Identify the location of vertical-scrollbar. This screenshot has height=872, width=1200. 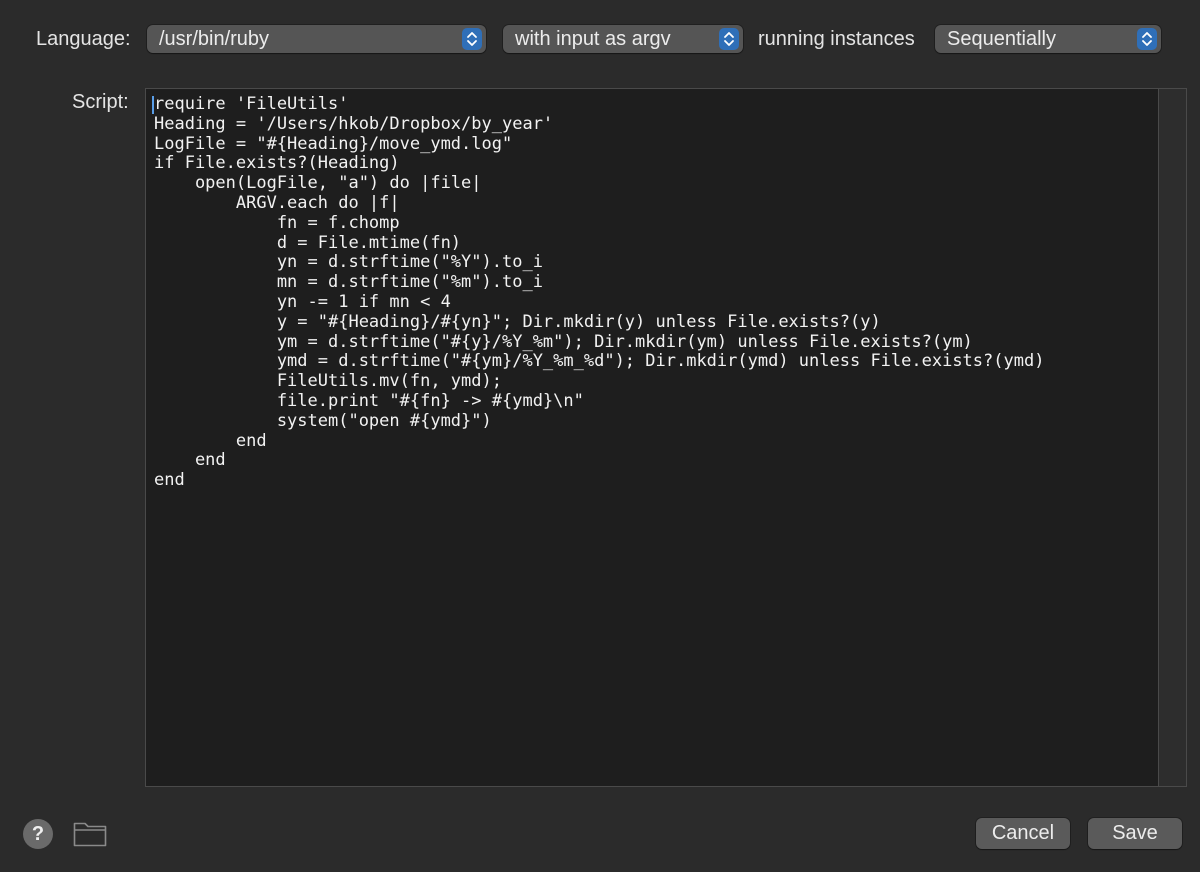
(1173, 437).